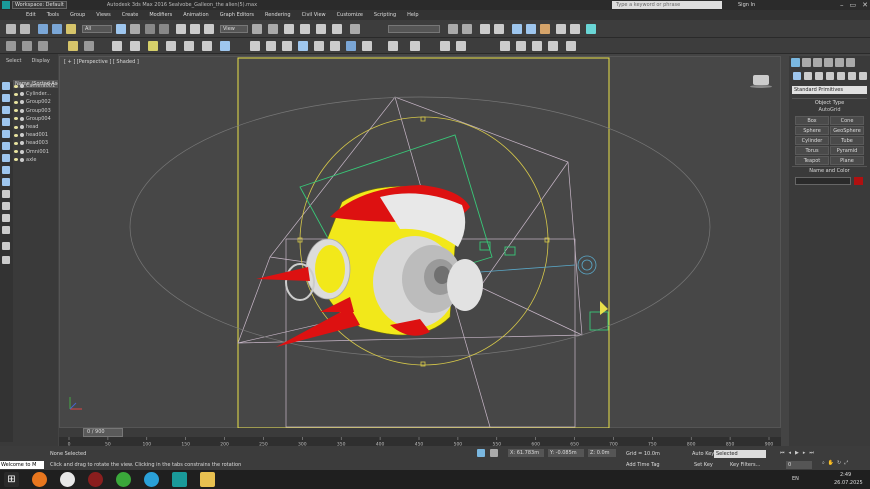 Image resolution: width=870 pixels, height=489 pixels. I want to click on menu-create: Create, so click(130, 15).